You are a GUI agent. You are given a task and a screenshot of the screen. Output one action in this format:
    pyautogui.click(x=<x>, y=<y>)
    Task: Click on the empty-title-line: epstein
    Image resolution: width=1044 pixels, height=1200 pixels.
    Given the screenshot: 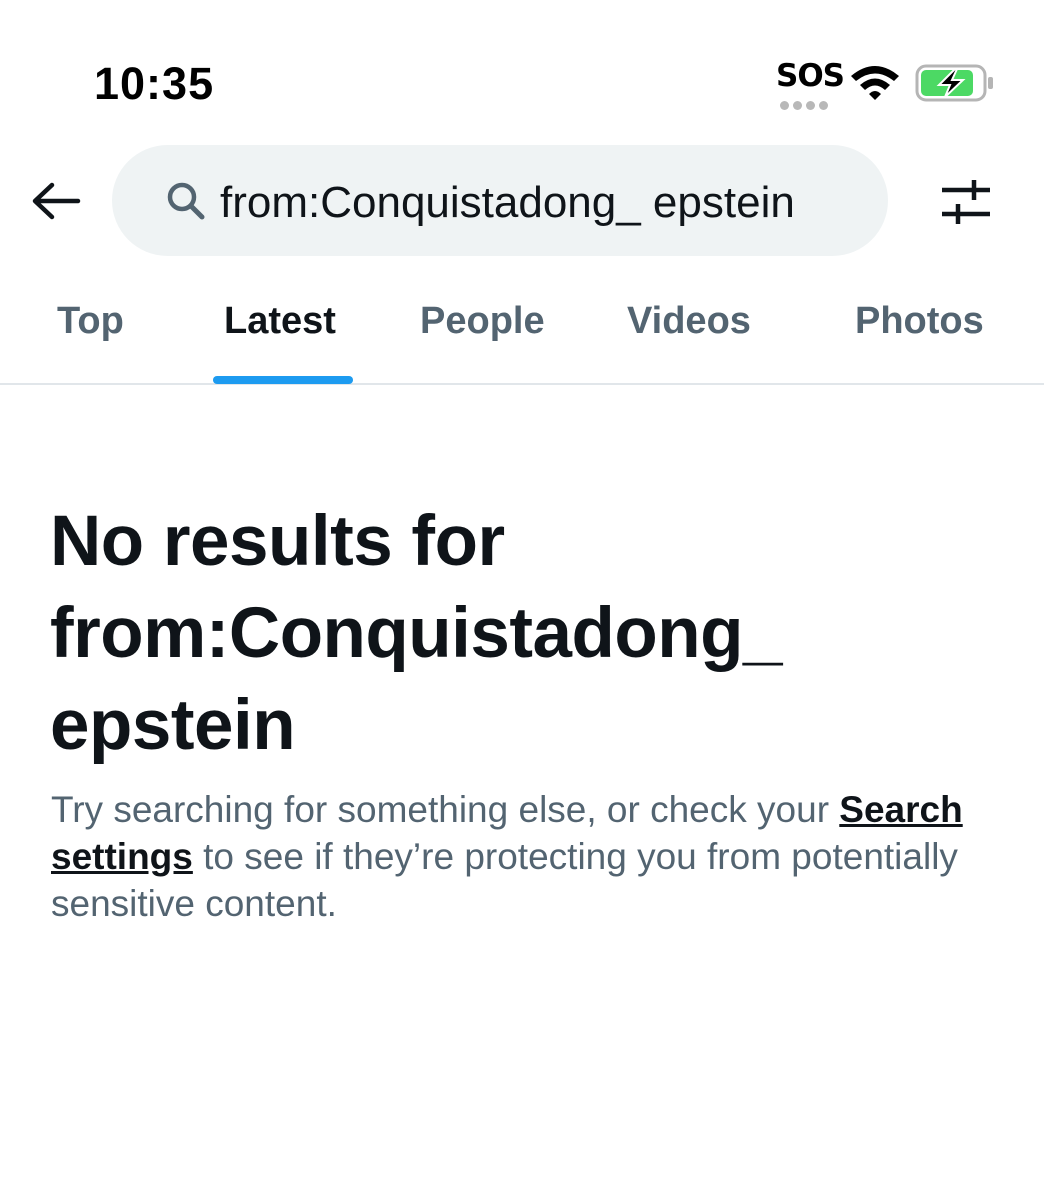 What is the action you would take?
    pyautogui.click(x=173, y=725)
    